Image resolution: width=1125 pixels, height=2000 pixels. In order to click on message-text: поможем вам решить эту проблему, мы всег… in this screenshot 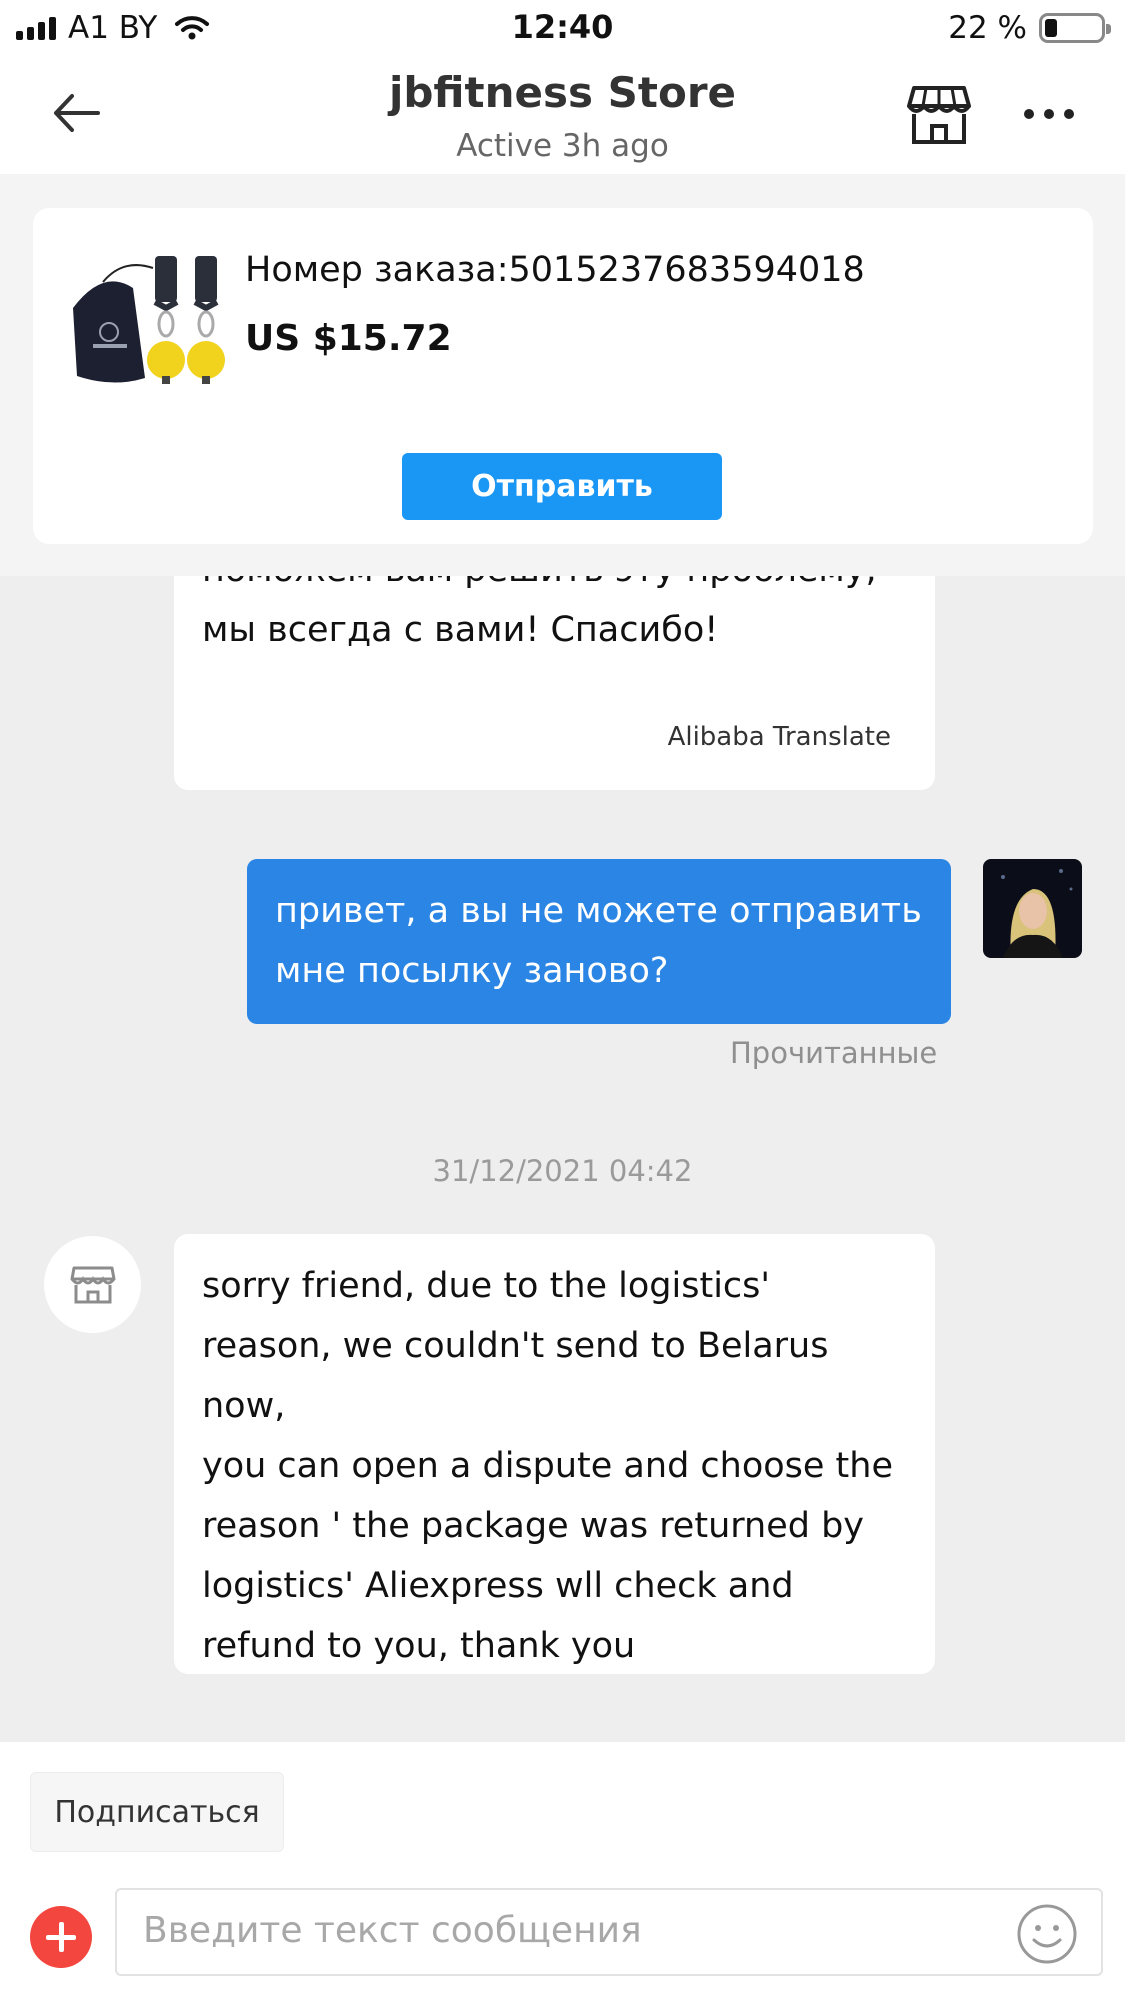, I will do `click(539, 613)`.